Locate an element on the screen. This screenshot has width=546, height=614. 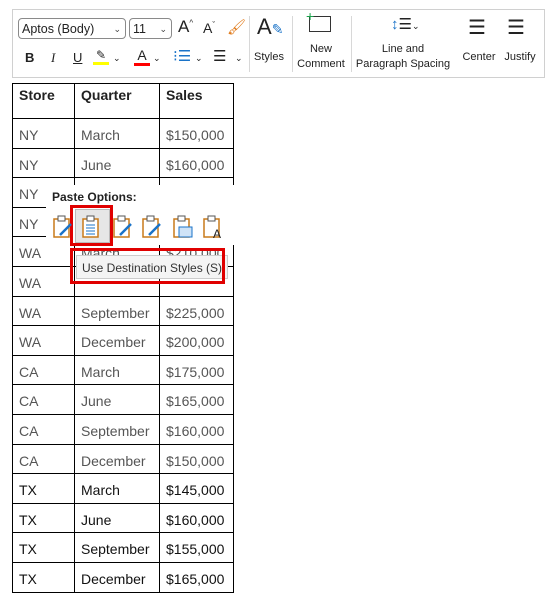
table-cell: $200,000 is located at coordinates (196, 340).